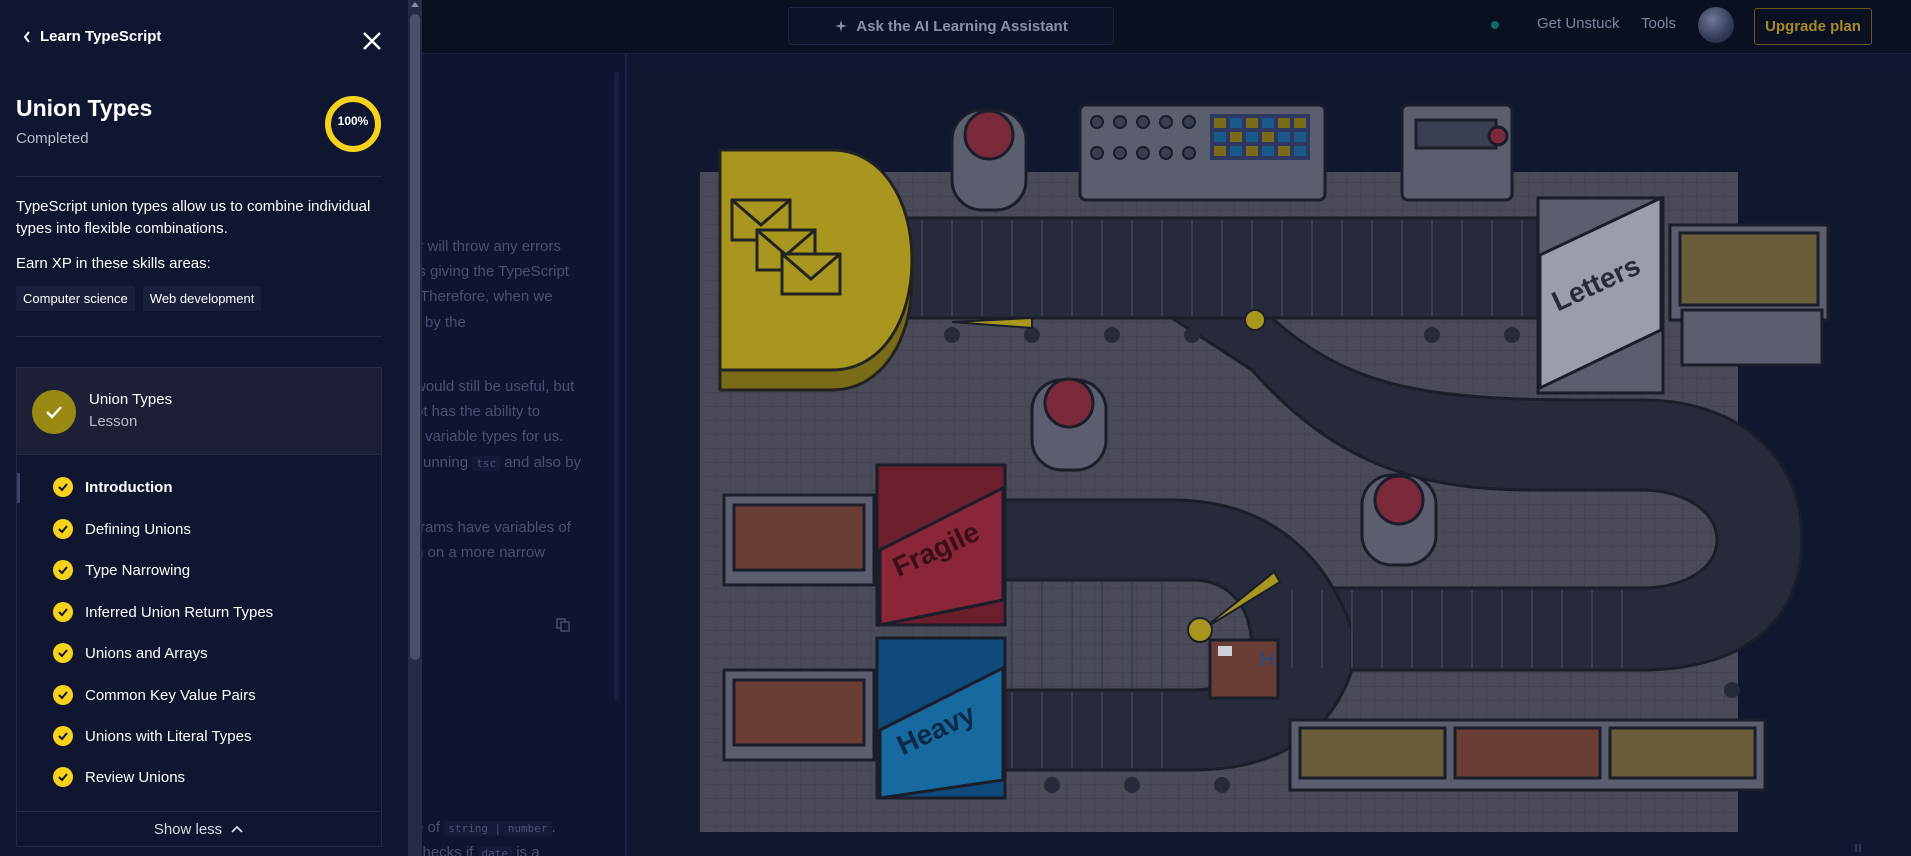 Image resolution: width=1911 pixels, height=856 pixels. I want to click on exercise-item-review-unions: Review Unions, so click(119, 777).